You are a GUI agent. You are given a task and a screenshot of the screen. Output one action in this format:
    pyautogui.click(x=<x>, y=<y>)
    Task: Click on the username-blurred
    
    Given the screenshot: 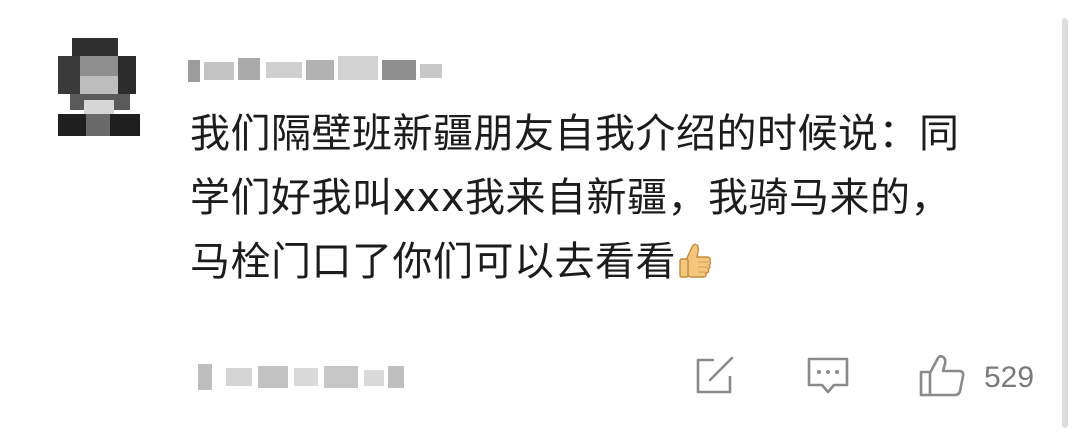 What is the action you would take?
    pyautogui.click(x=319, y=67)
    